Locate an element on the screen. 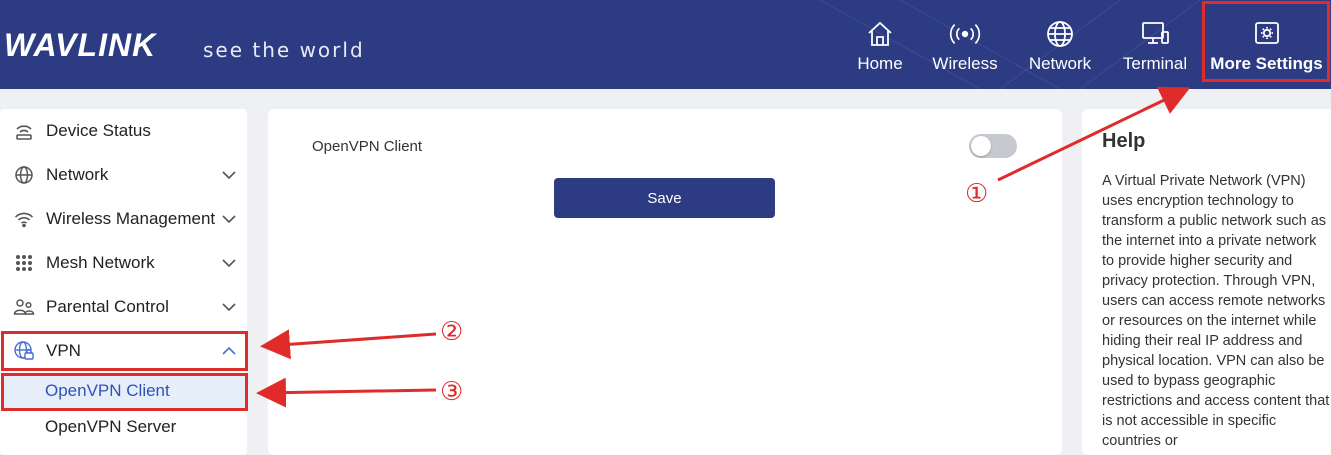 This screenshot has height=455, width=1331. sidebar-item-label: Parental Control is located at coordinates (107, 306).